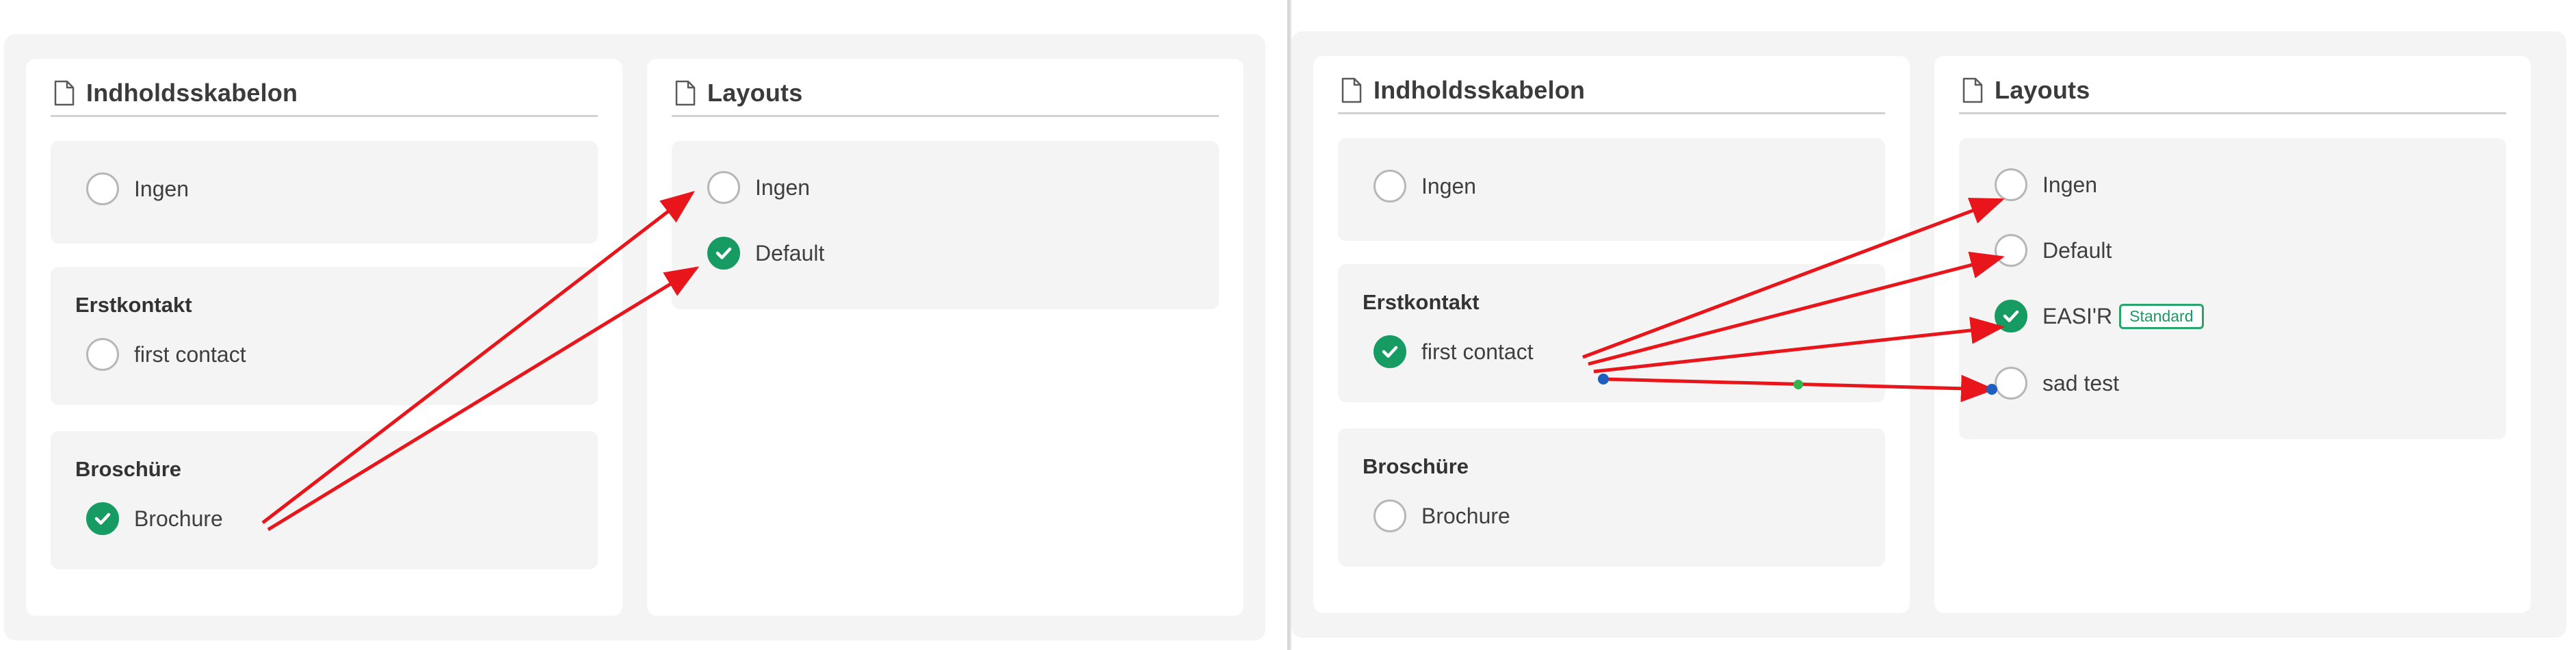 The width and height of the screenshot is (2576, 650). I want to click on standard-badge: Standard, so click(2161, 316).